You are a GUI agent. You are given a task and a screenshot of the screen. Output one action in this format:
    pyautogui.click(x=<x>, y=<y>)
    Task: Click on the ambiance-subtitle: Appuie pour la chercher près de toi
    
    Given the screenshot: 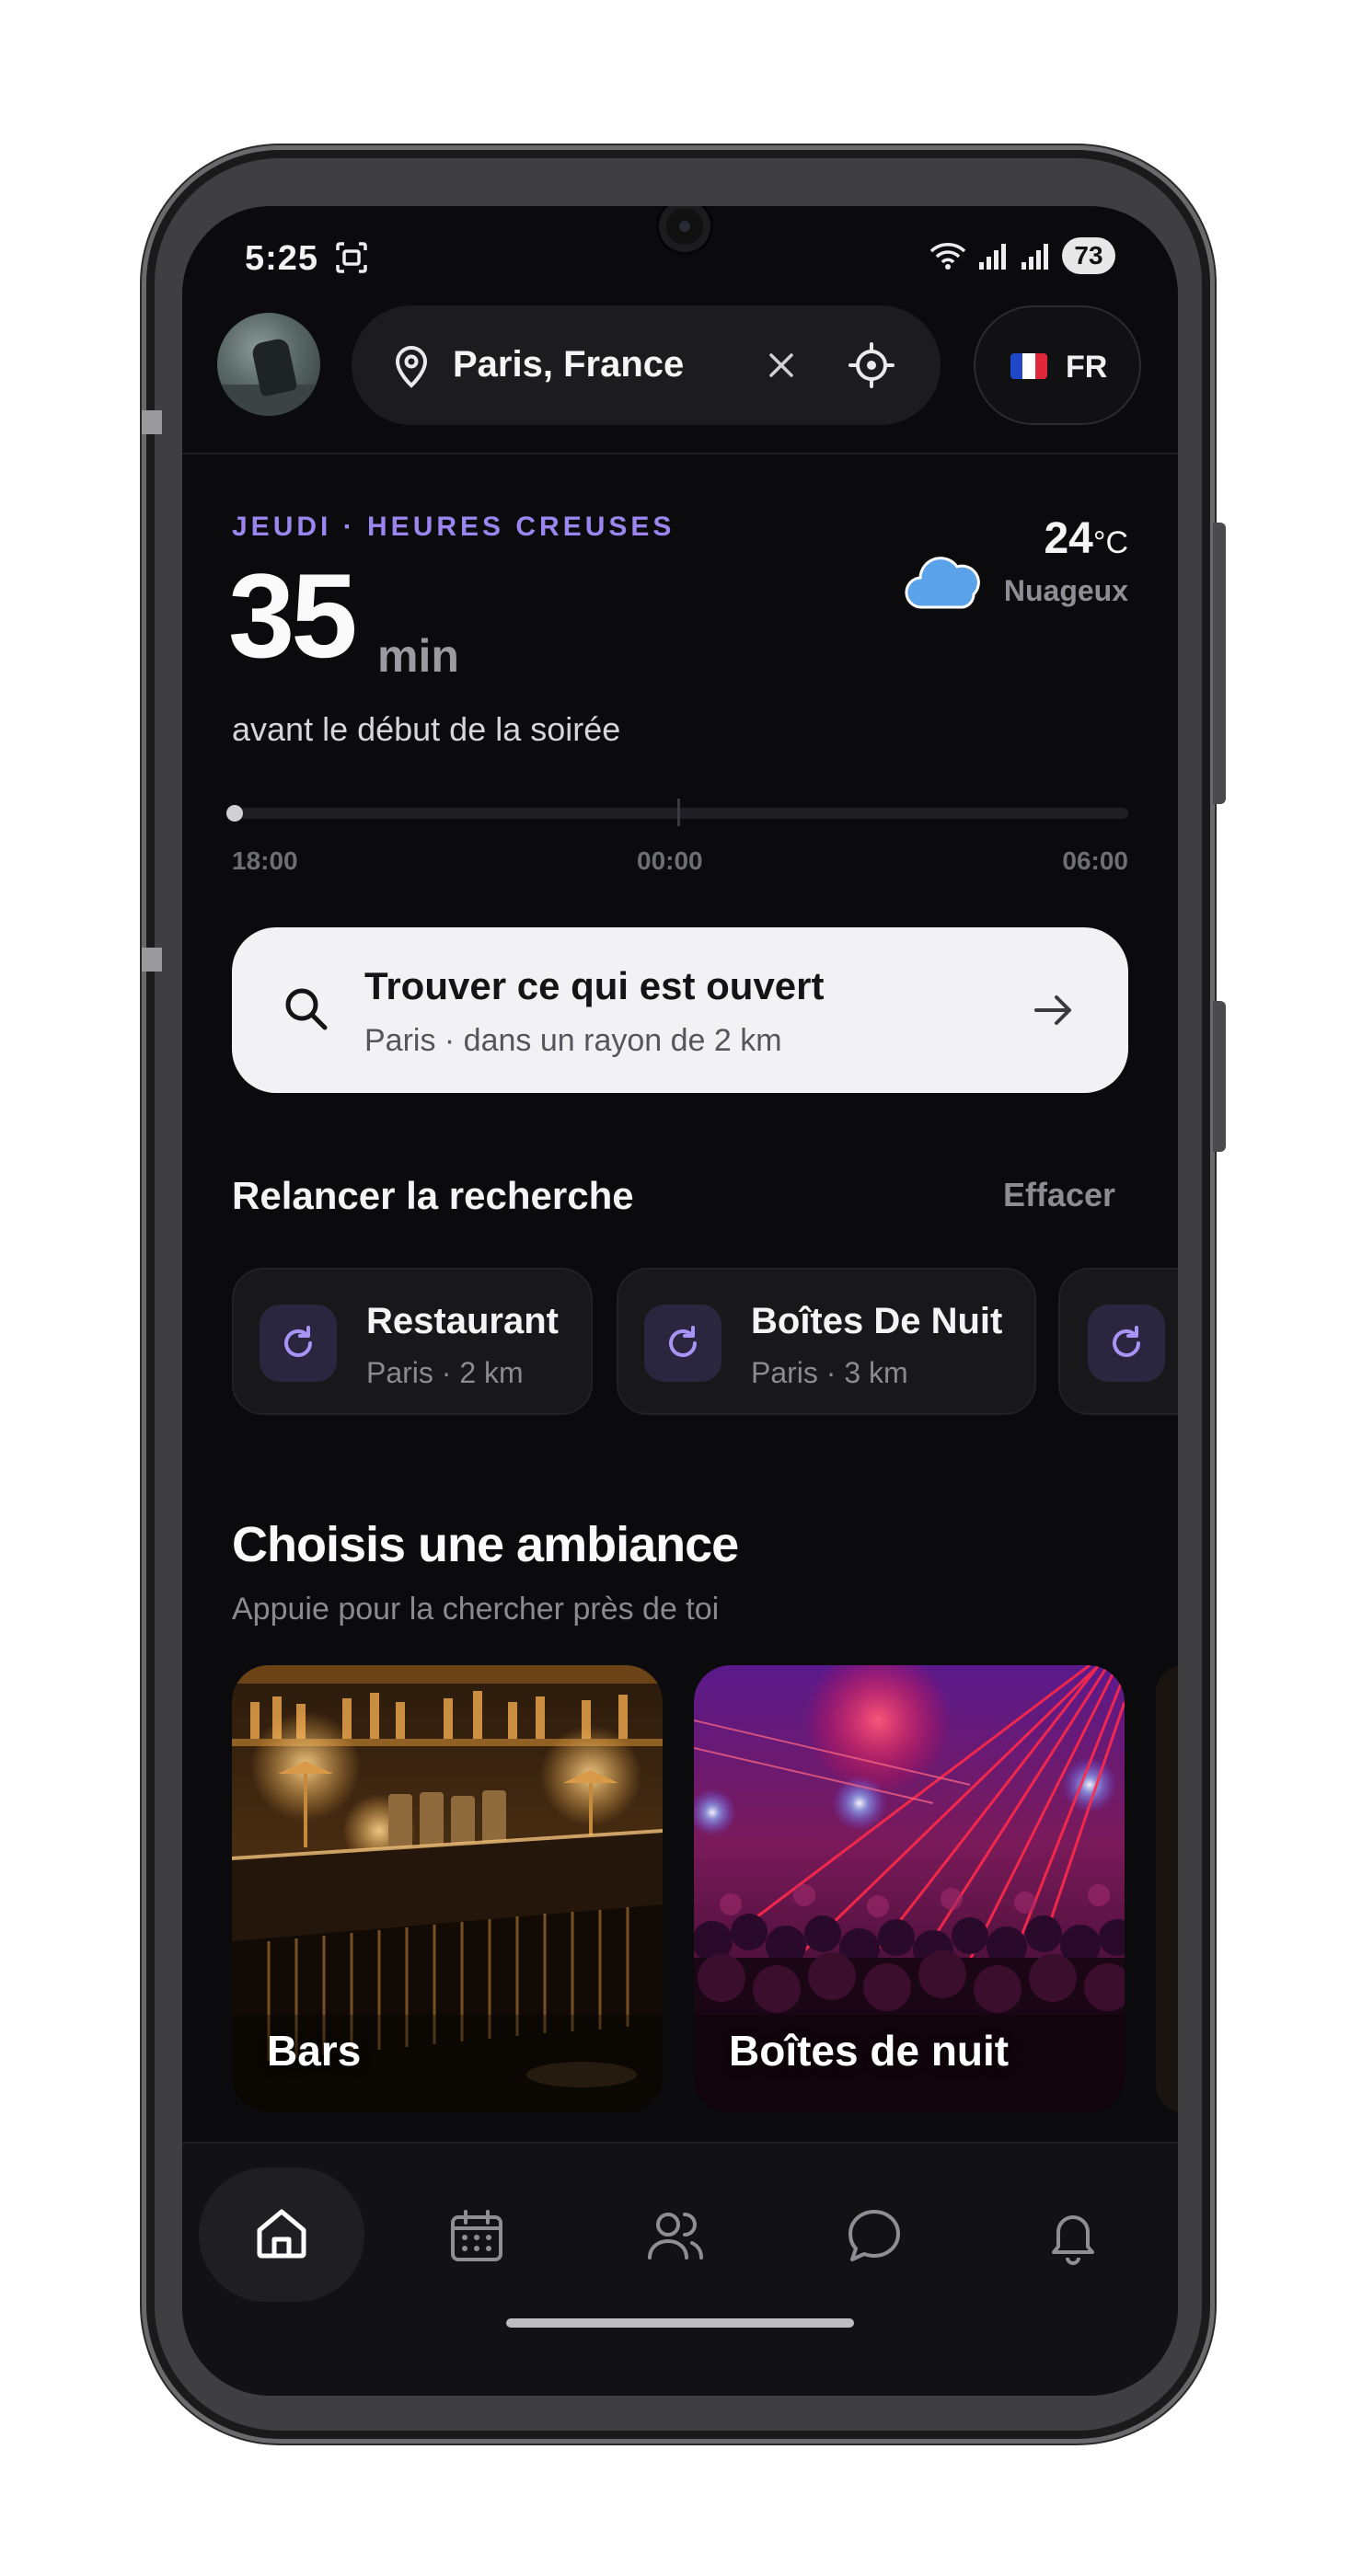 What is the action you would take?
    pyautogui.click(x=476, y=1609)
    